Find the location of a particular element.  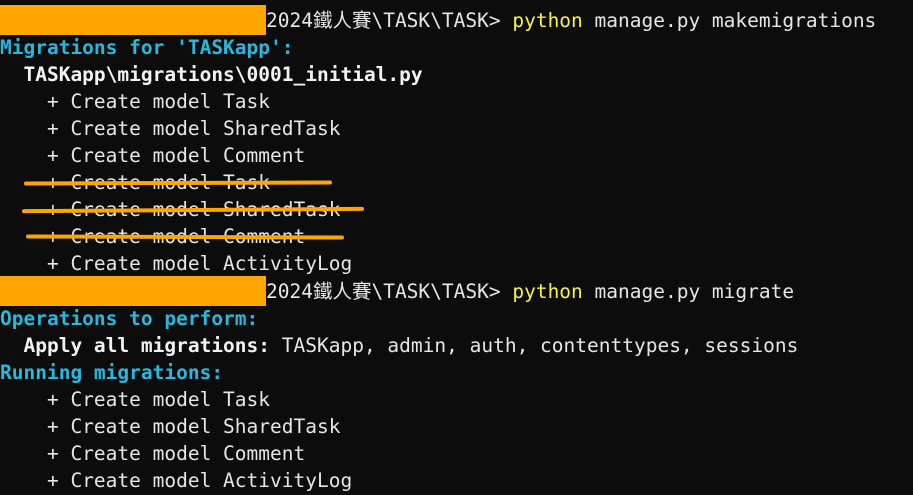

operations-header: Operations to perform: is located at coordinates (129, 318).